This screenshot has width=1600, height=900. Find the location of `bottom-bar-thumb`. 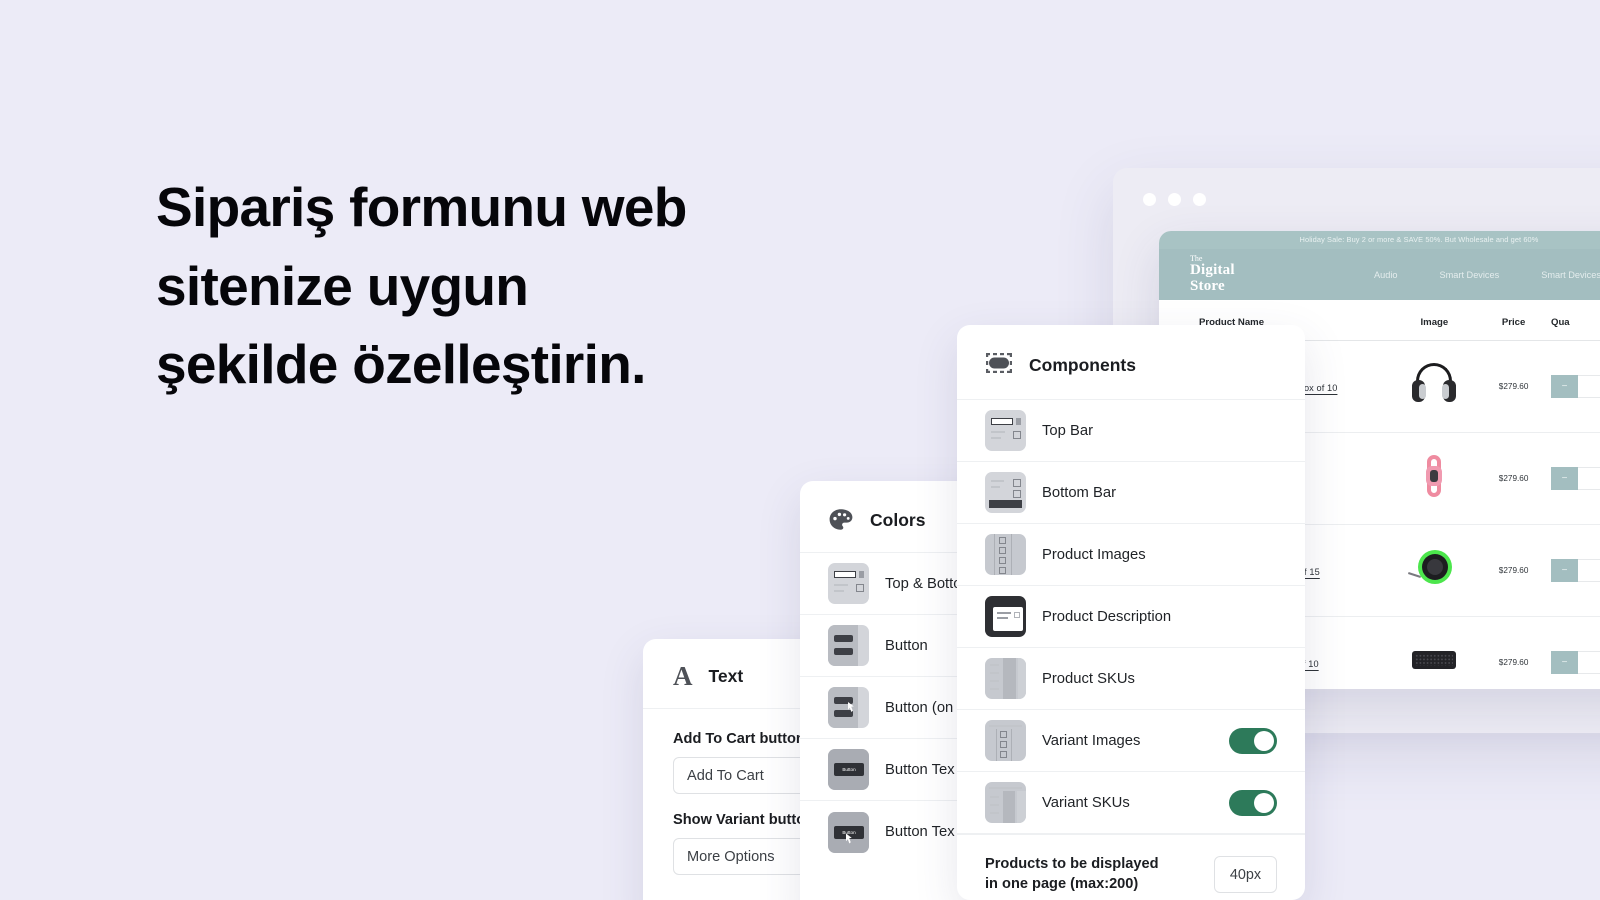

bottom-bar-thumb is located at coordinates (1005, 492).